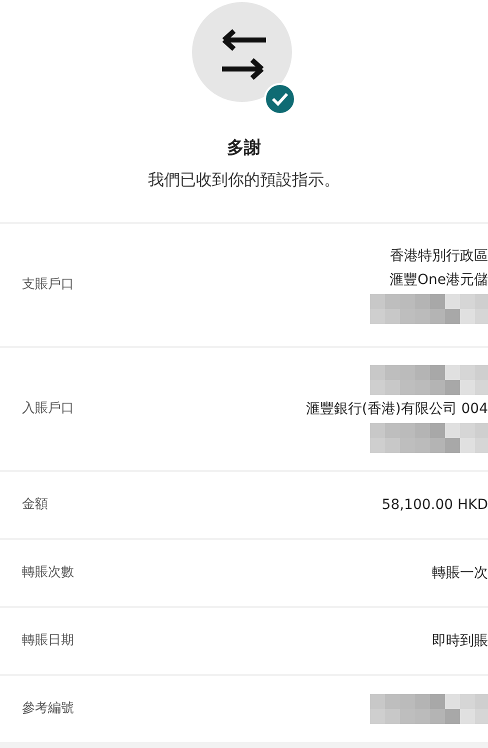 This screenshot has height=748, width=488. I want to click on field-value: 香港特別行政區, so click(439, 256).